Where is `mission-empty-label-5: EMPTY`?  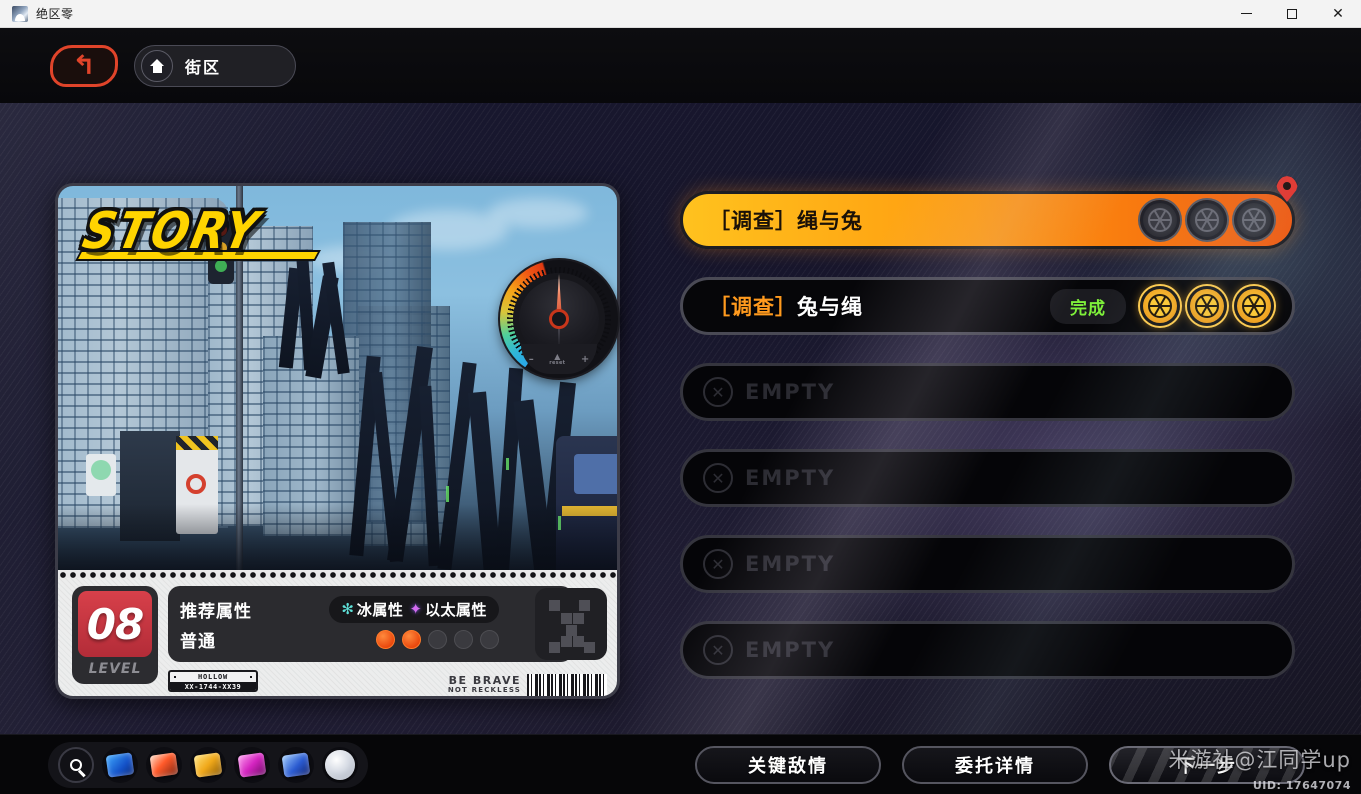 mission-empty-label-5: EMPTY is located at coordinates (790, 564).